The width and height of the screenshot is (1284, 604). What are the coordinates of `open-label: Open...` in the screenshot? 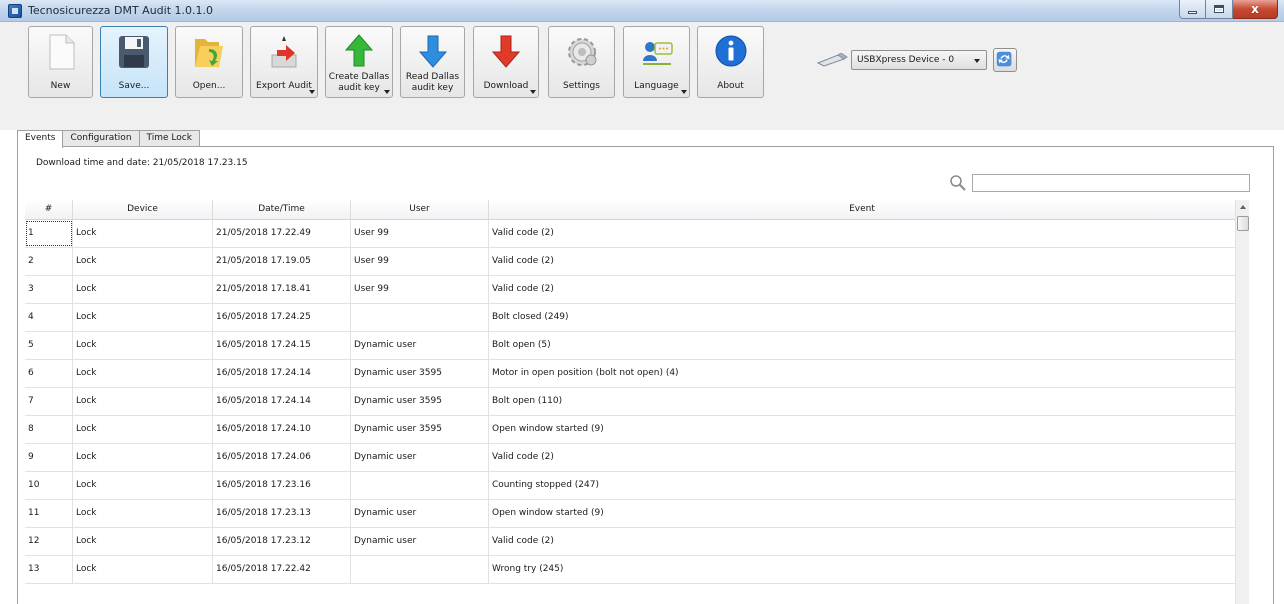 It's located at (209, 86).